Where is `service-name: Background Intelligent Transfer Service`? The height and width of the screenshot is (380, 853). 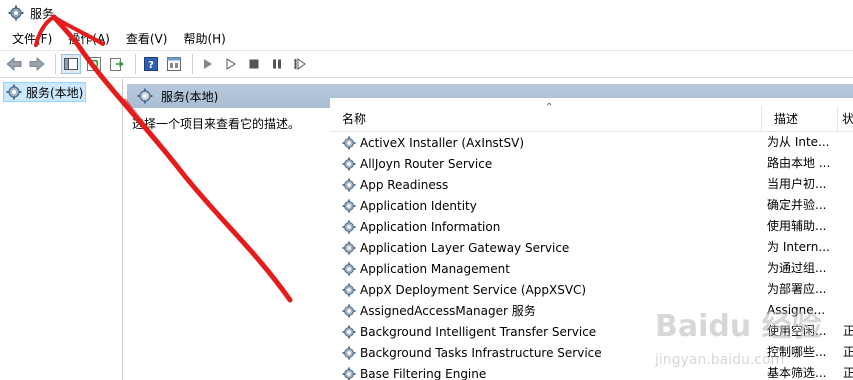
service-name: Background Intelligent Transfer Service is located at coordinates (478, 331).